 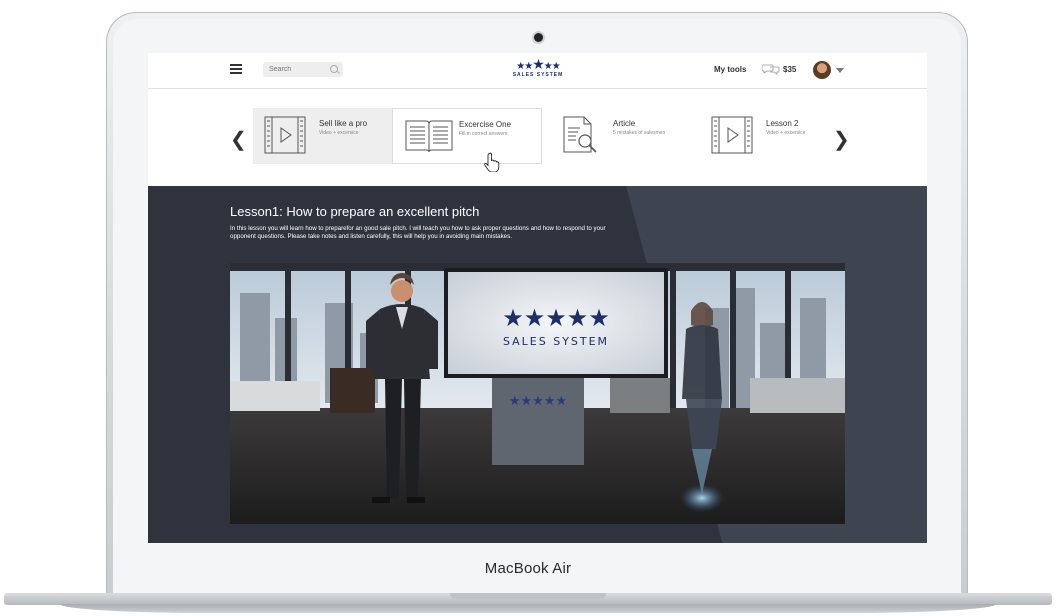 What do you see at coordinates (556, 318) in the screenshot?
I see `tv-logo-stars: ★★★★★` at bounding box center [556, 318].